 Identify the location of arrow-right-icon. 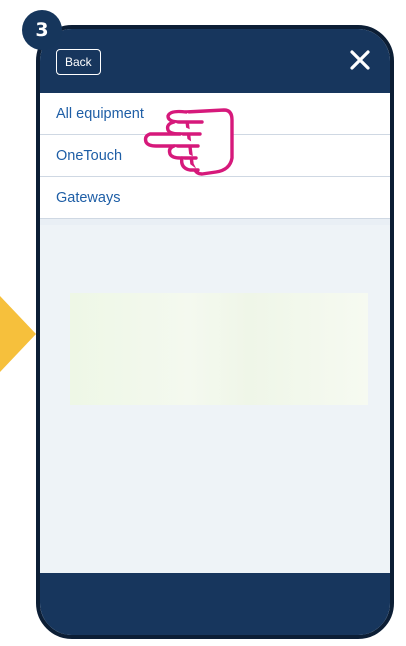
(18, 334).